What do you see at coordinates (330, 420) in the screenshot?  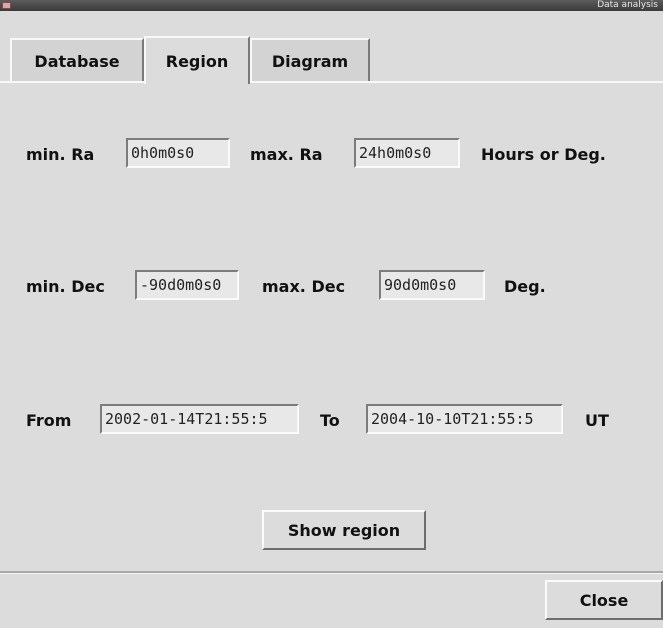 I see `to-label: To` at bounding box center [330, 420].